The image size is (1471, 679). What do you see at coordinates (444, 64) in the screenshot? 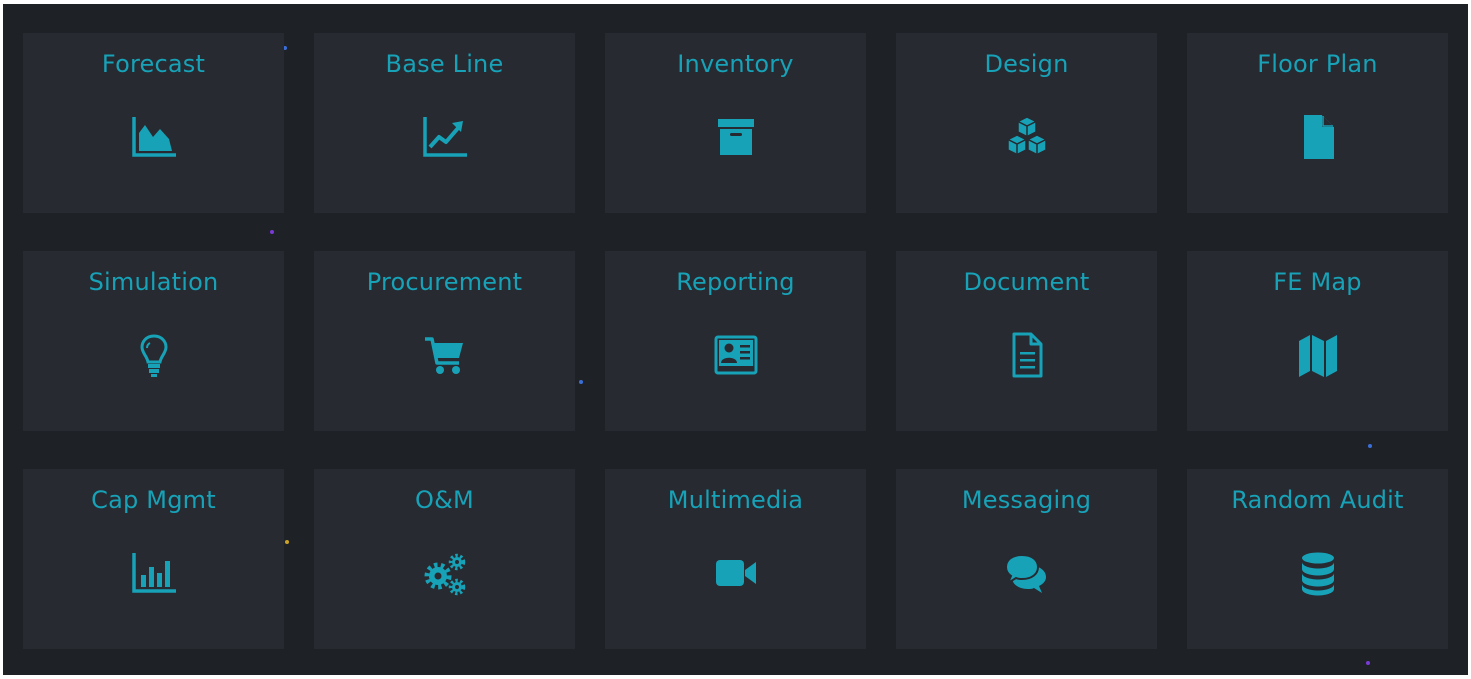
I see `tile-label: Base Line` at bounding box center [444, 64].